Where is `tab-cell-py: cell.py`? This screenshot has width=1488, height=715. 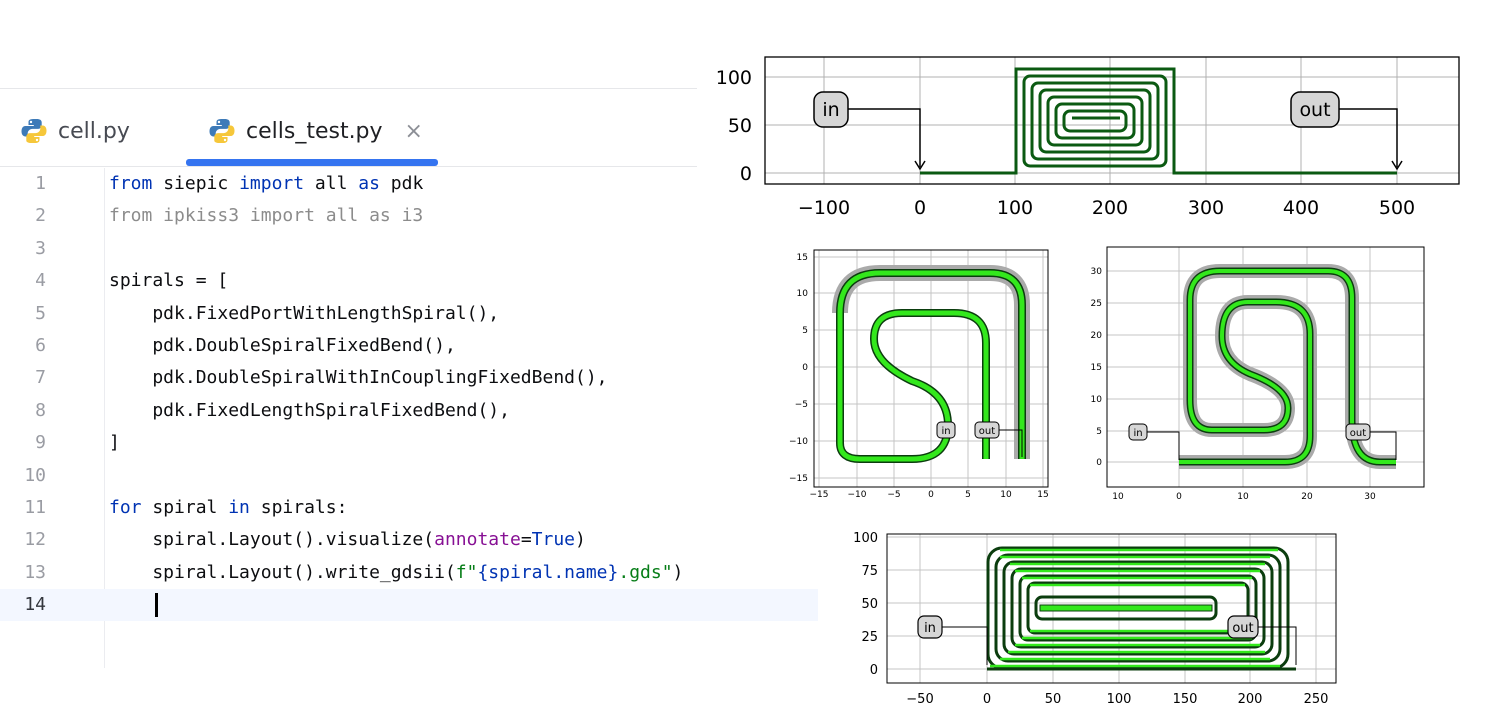
tab-cell-py: cell.py is located at coordinates (75, 131).